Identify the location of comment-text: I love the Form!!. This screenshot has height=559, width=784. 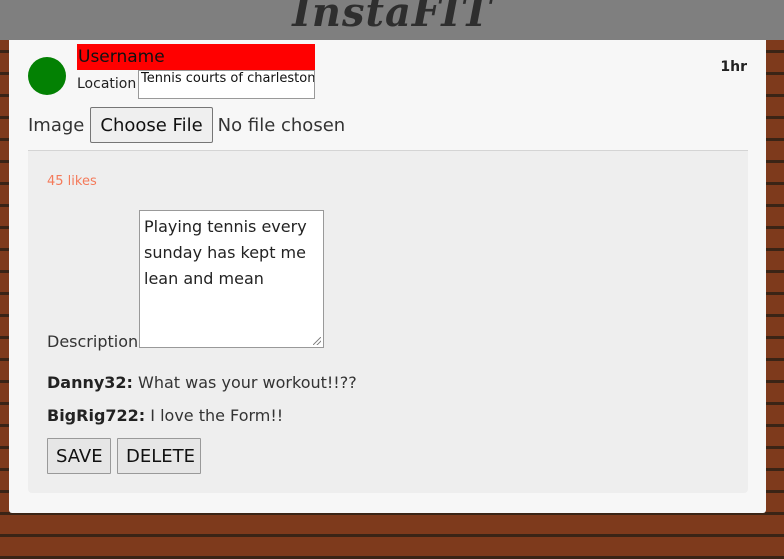
(214, 415).